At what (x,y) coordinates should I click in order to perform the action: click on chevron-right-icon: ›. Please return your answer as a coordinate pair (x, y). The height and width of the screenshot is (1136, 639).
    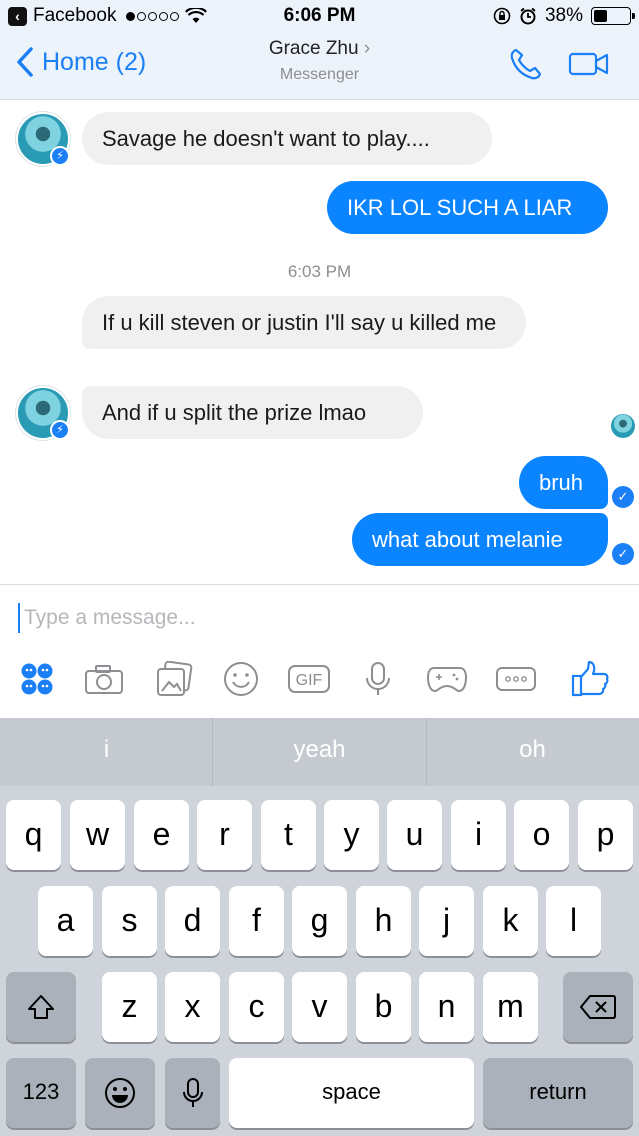
    Looking at the image, I should click on (367, 48).